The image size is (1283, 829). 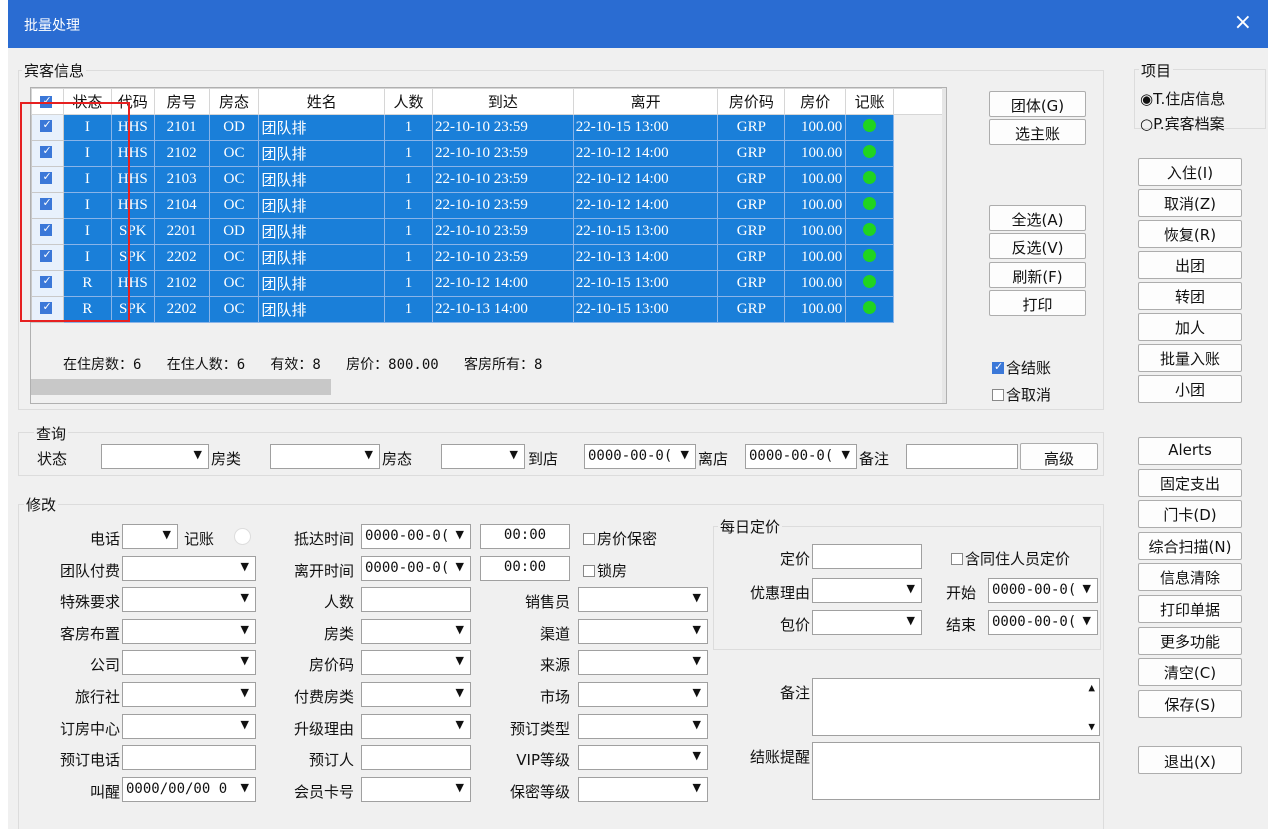 What do you see at coordinates (416, 663) in the screenshot?
I see `ratecode-select: ▼` at bounding box center [416, 663].